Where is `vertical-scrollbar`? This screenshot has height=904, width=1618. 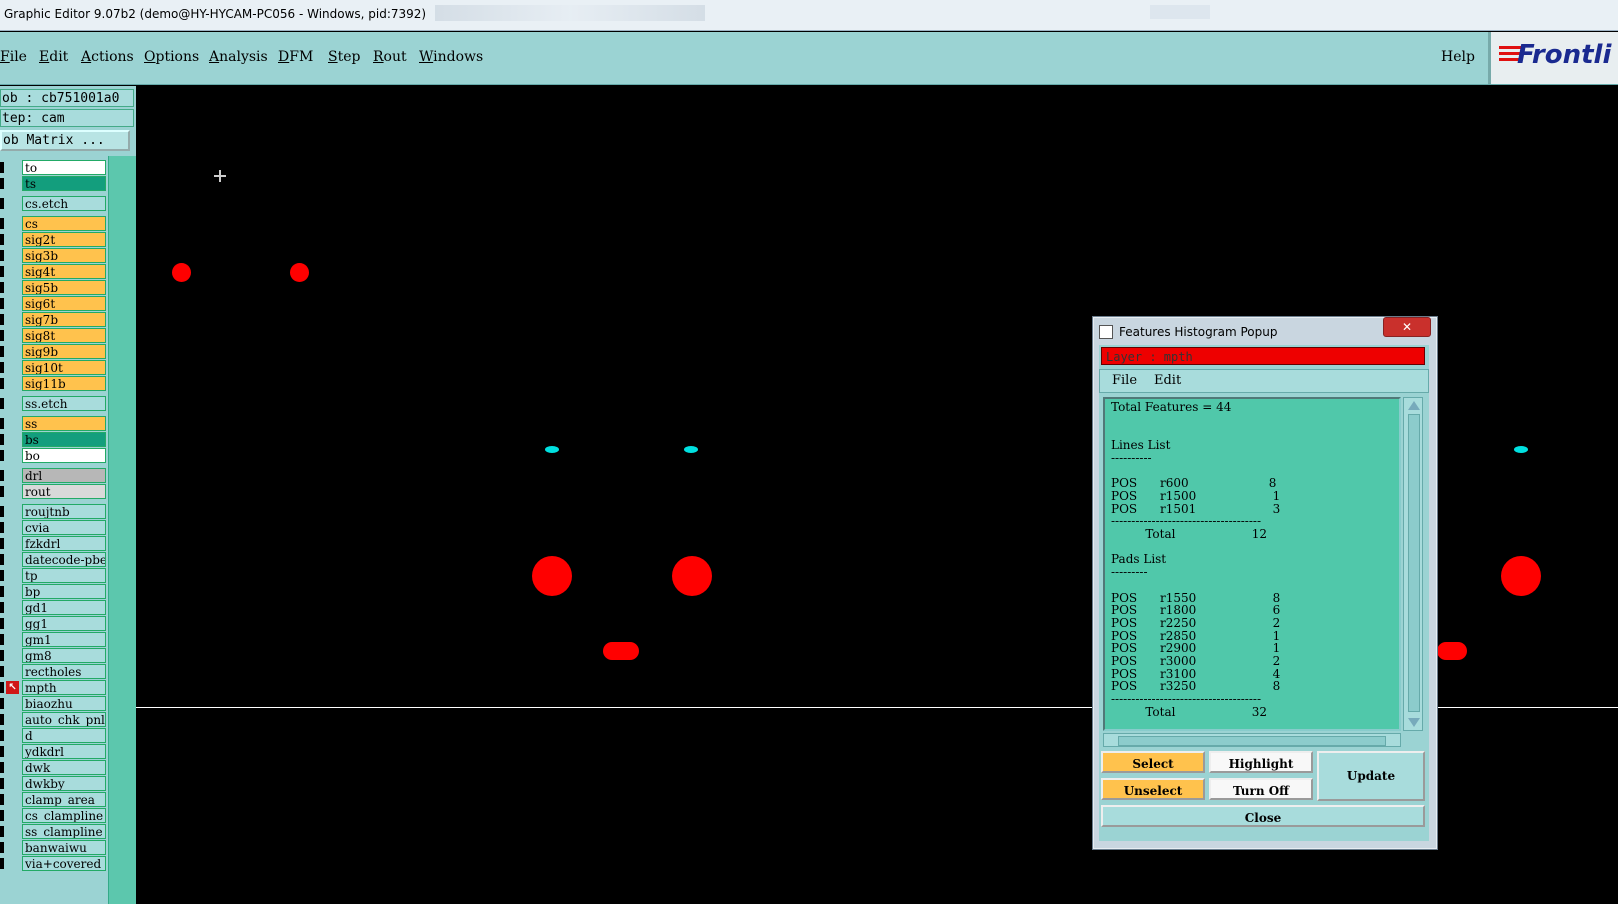 vertical-scrollbar is located at coordinates (1413, 564).